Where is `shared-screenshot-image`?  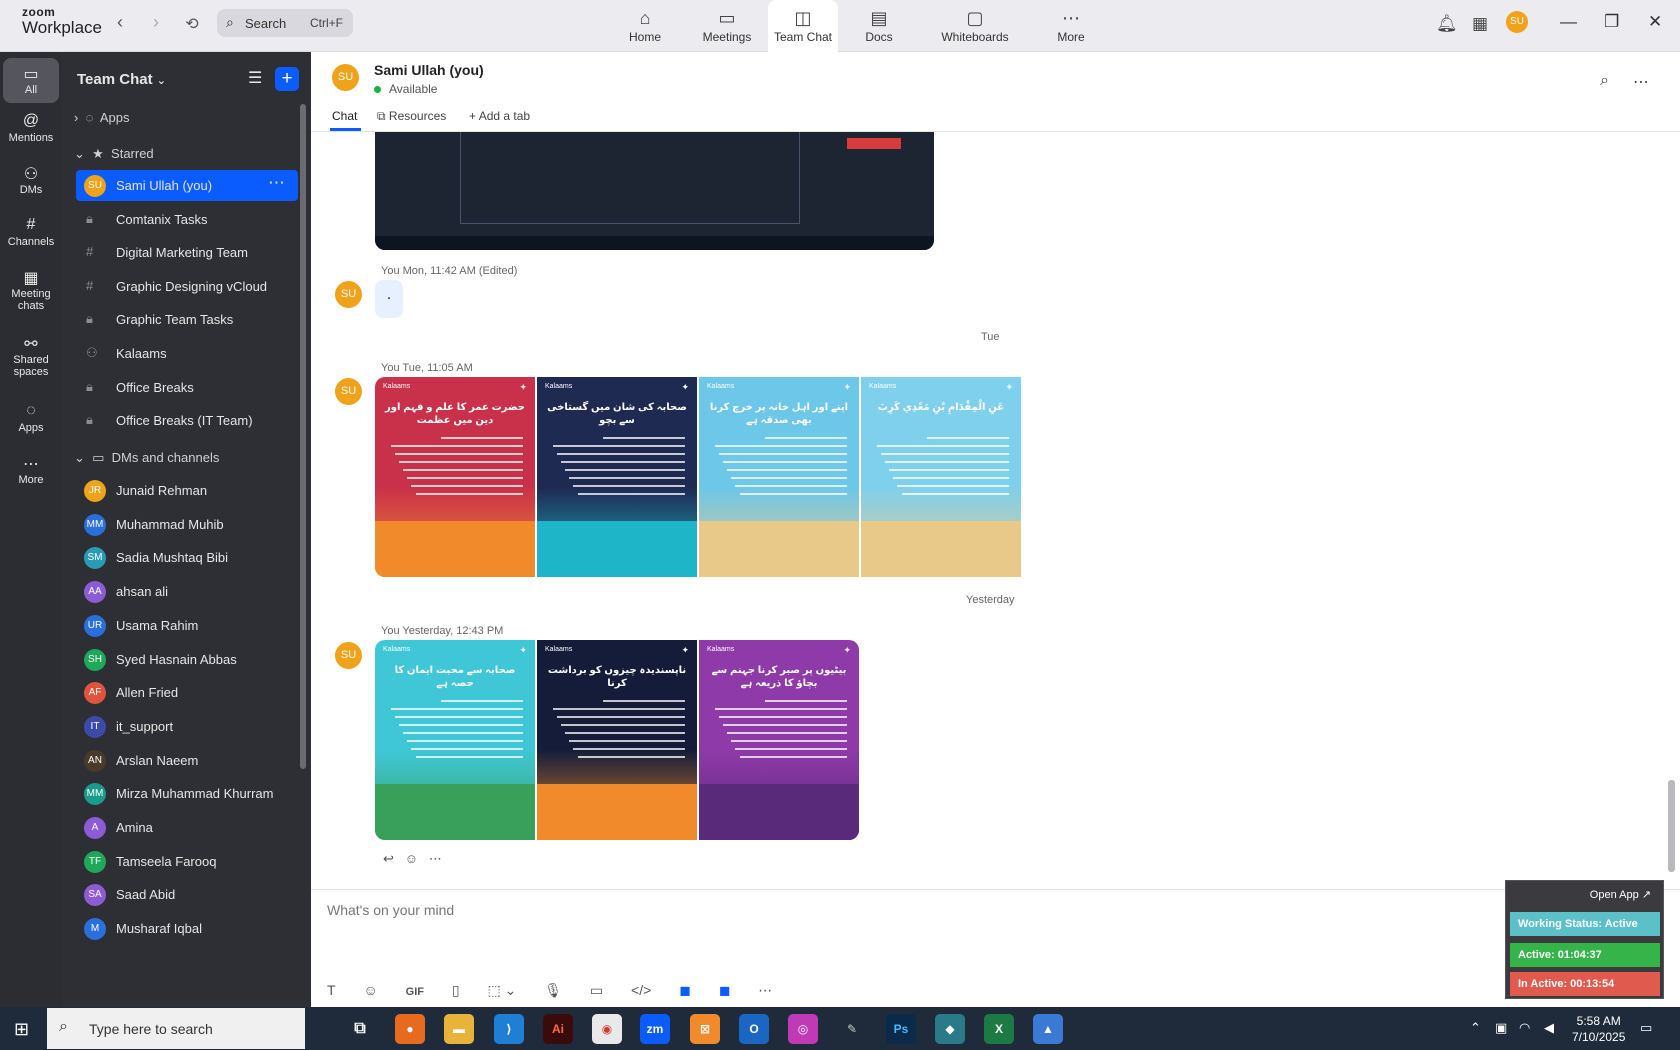
shared-screenshot-image is located at coordinates (654, 191).